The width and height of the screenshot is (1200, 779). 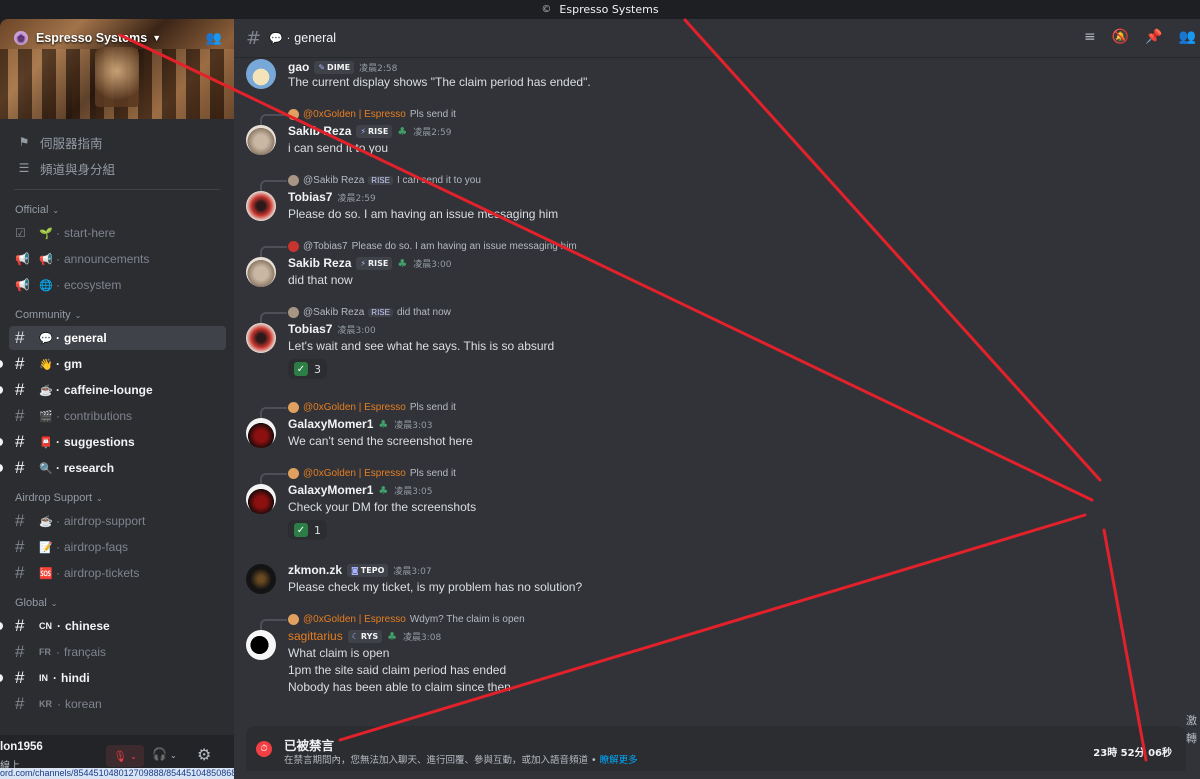 I want to click on reaction-chip: ✓ 1, so click(x=307, y=530).